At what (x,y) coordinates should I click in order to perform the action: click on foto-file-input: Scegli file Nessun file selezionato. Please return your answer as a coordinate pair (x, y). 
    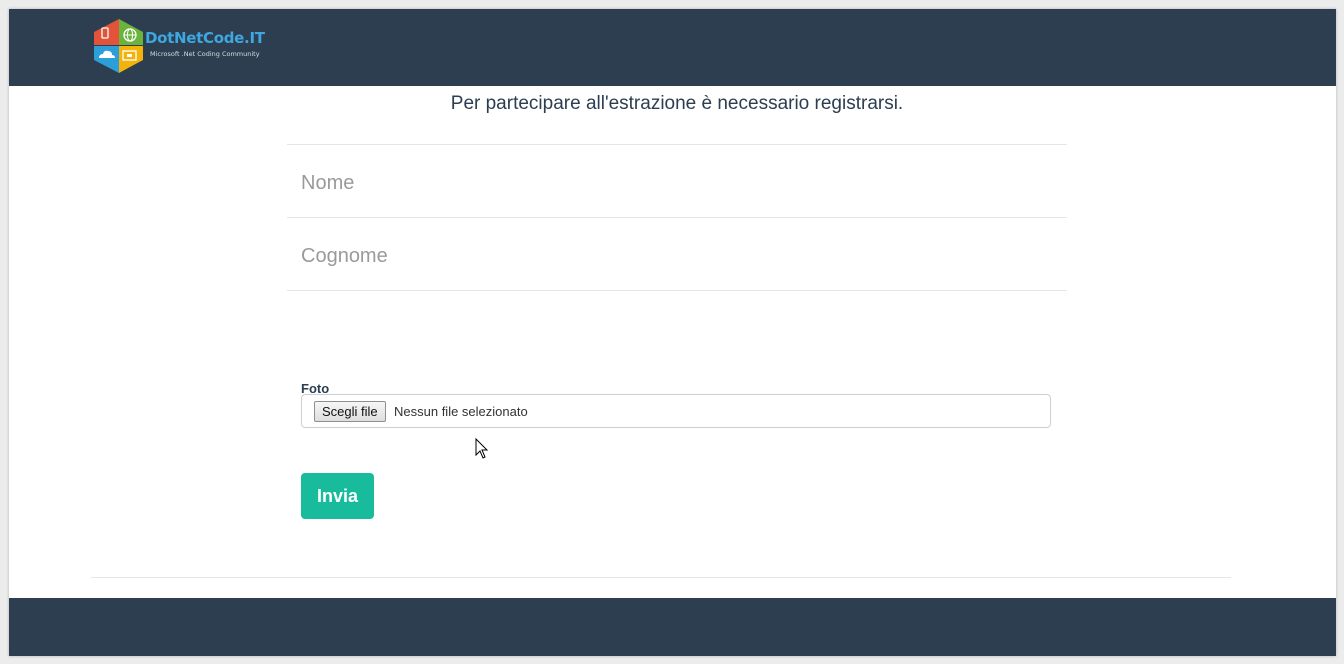
    Looking at the image, I should click on (676, 411).